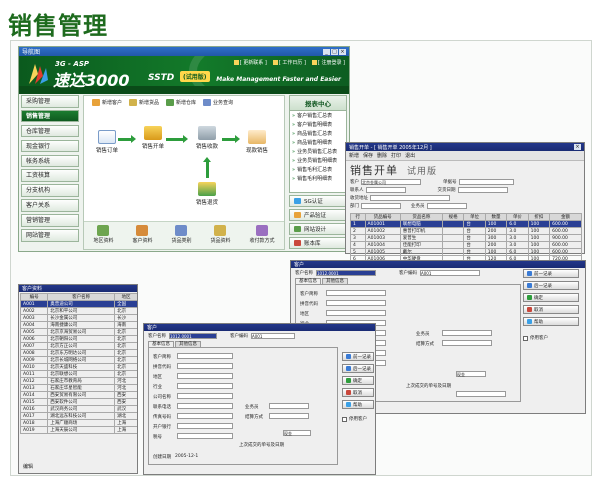  I want to click on nav-item-website: 网站管理, so click(50, 235).